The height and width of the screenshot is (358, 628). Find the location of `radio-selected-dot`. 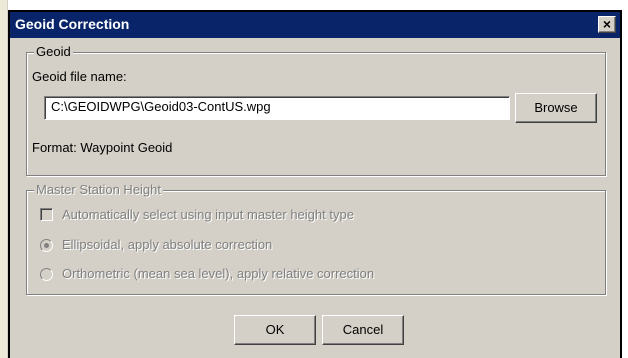

radio-selected-dot is located at coordinates (46, 245).